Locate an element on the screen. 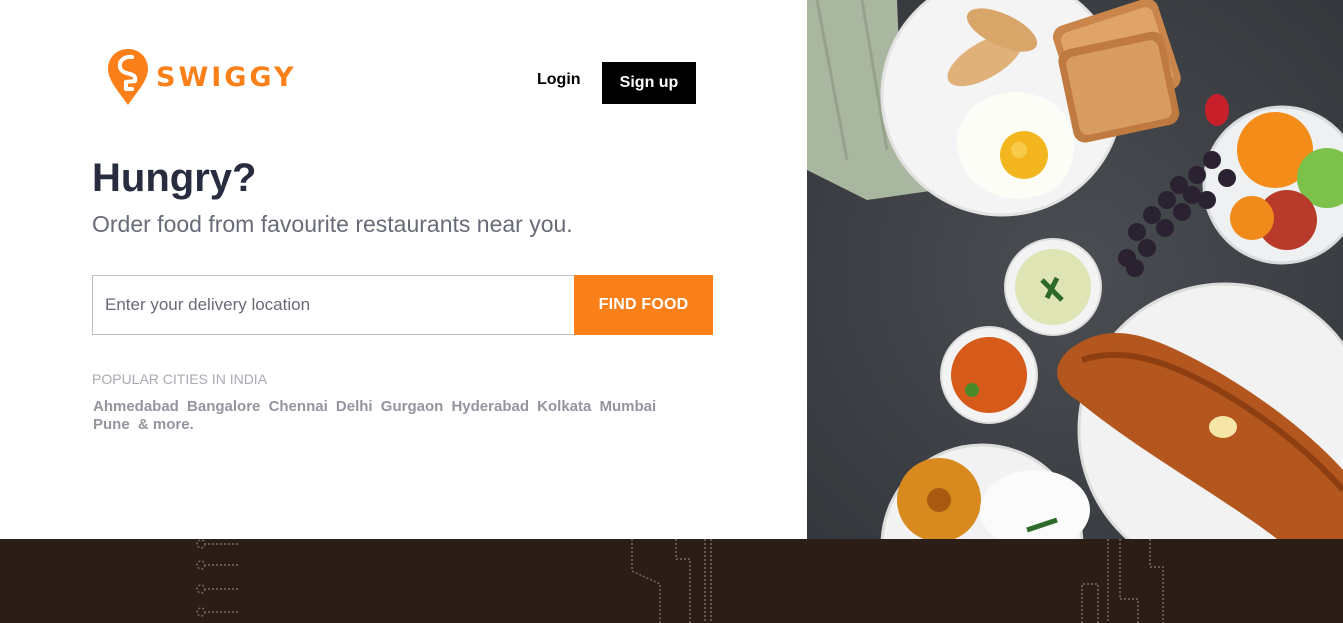  footer-band is located at coordinates (671, 581).